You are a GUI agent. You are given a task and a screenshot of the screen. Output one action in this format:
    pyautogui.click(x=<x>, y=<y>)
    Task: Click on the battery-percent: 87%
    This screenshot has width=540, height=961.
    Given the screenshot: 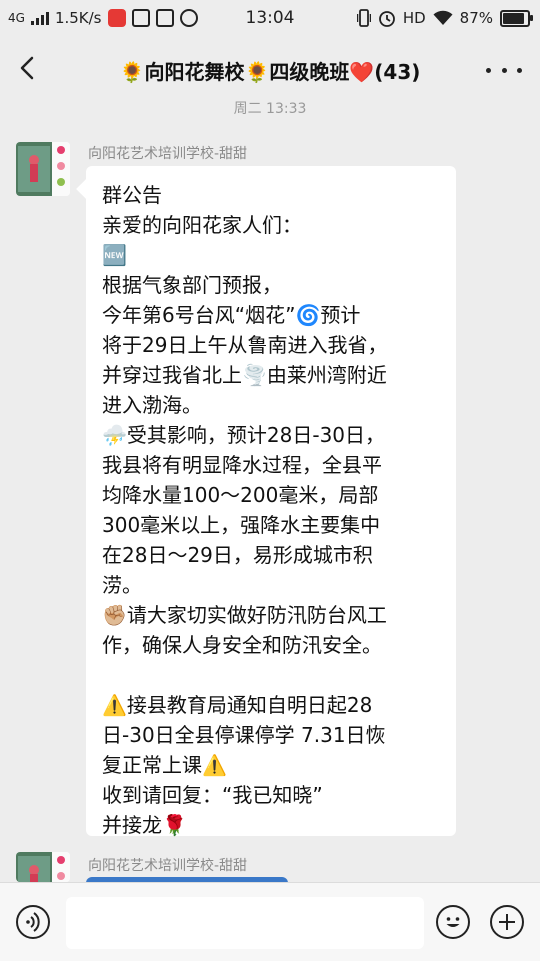 What is the action you would take?
    pyautogui.click(x=476, y=18)
    